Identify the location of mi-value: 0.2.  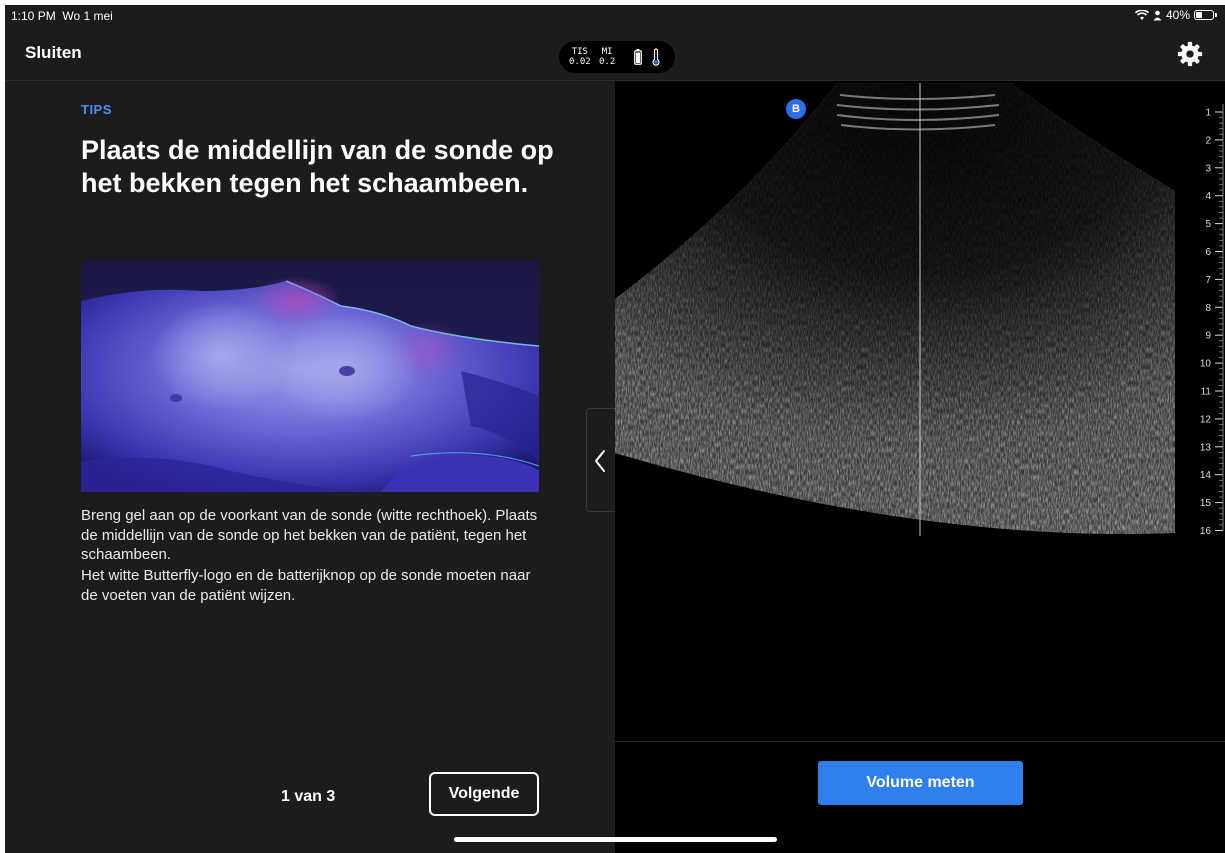
(607, 62).